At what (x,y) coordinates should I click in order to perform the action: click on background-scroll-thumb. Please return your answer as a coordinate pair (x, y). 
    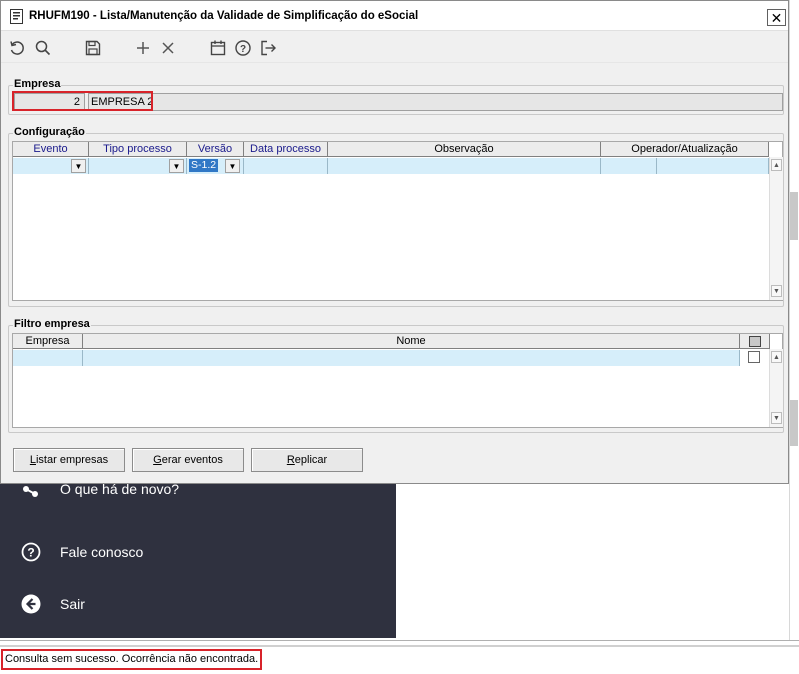
    Looking at the image, I should click on (794, 216).